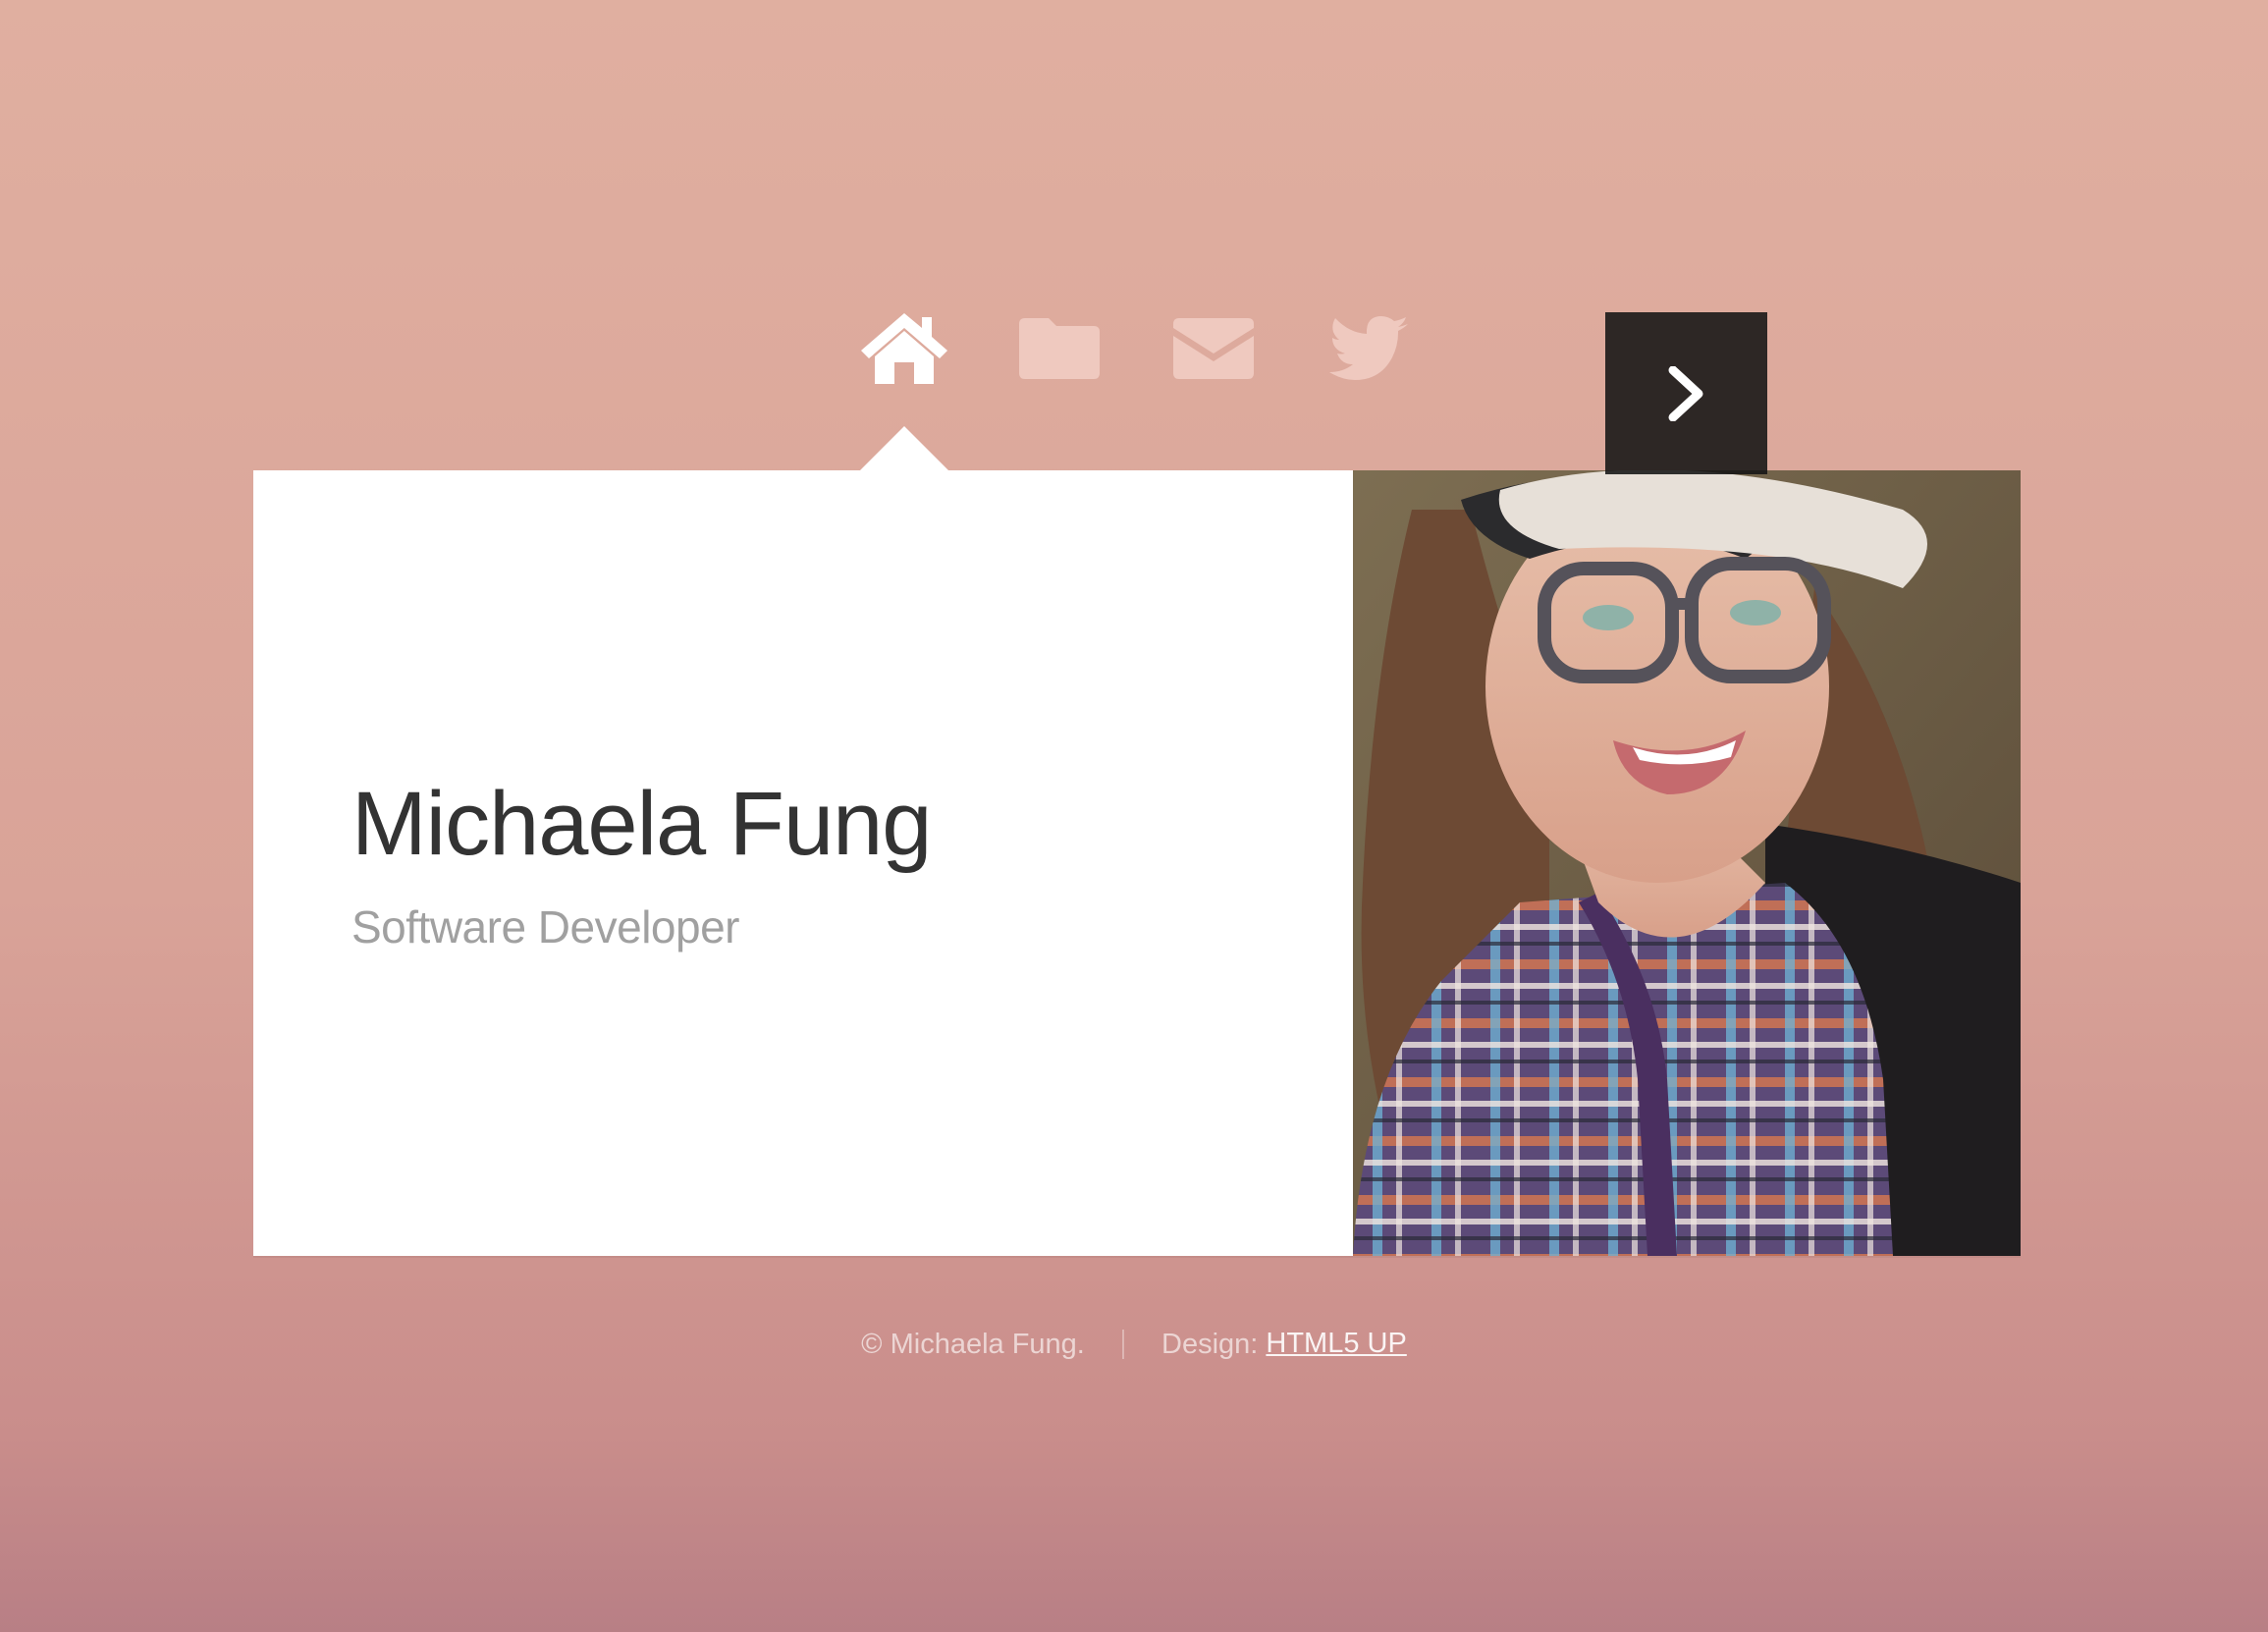 The image size is (2268, 1632). What do you see at coordinates (1123, 1345) in the screenshot?
I see `footer-divider` at bounding box center [1123, 1345].